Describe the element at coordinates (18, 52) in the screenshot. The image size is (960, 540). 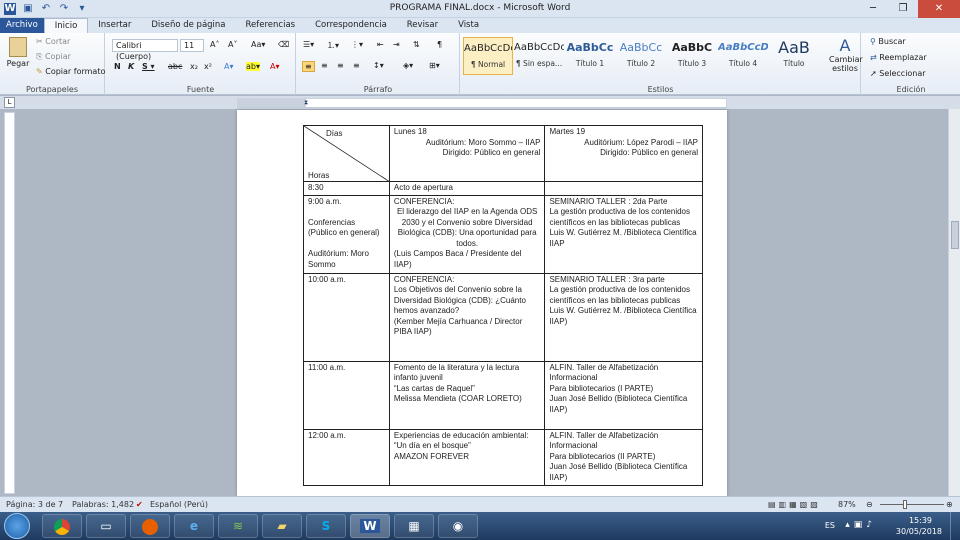
I see `paste-button: Pegar` at that location.